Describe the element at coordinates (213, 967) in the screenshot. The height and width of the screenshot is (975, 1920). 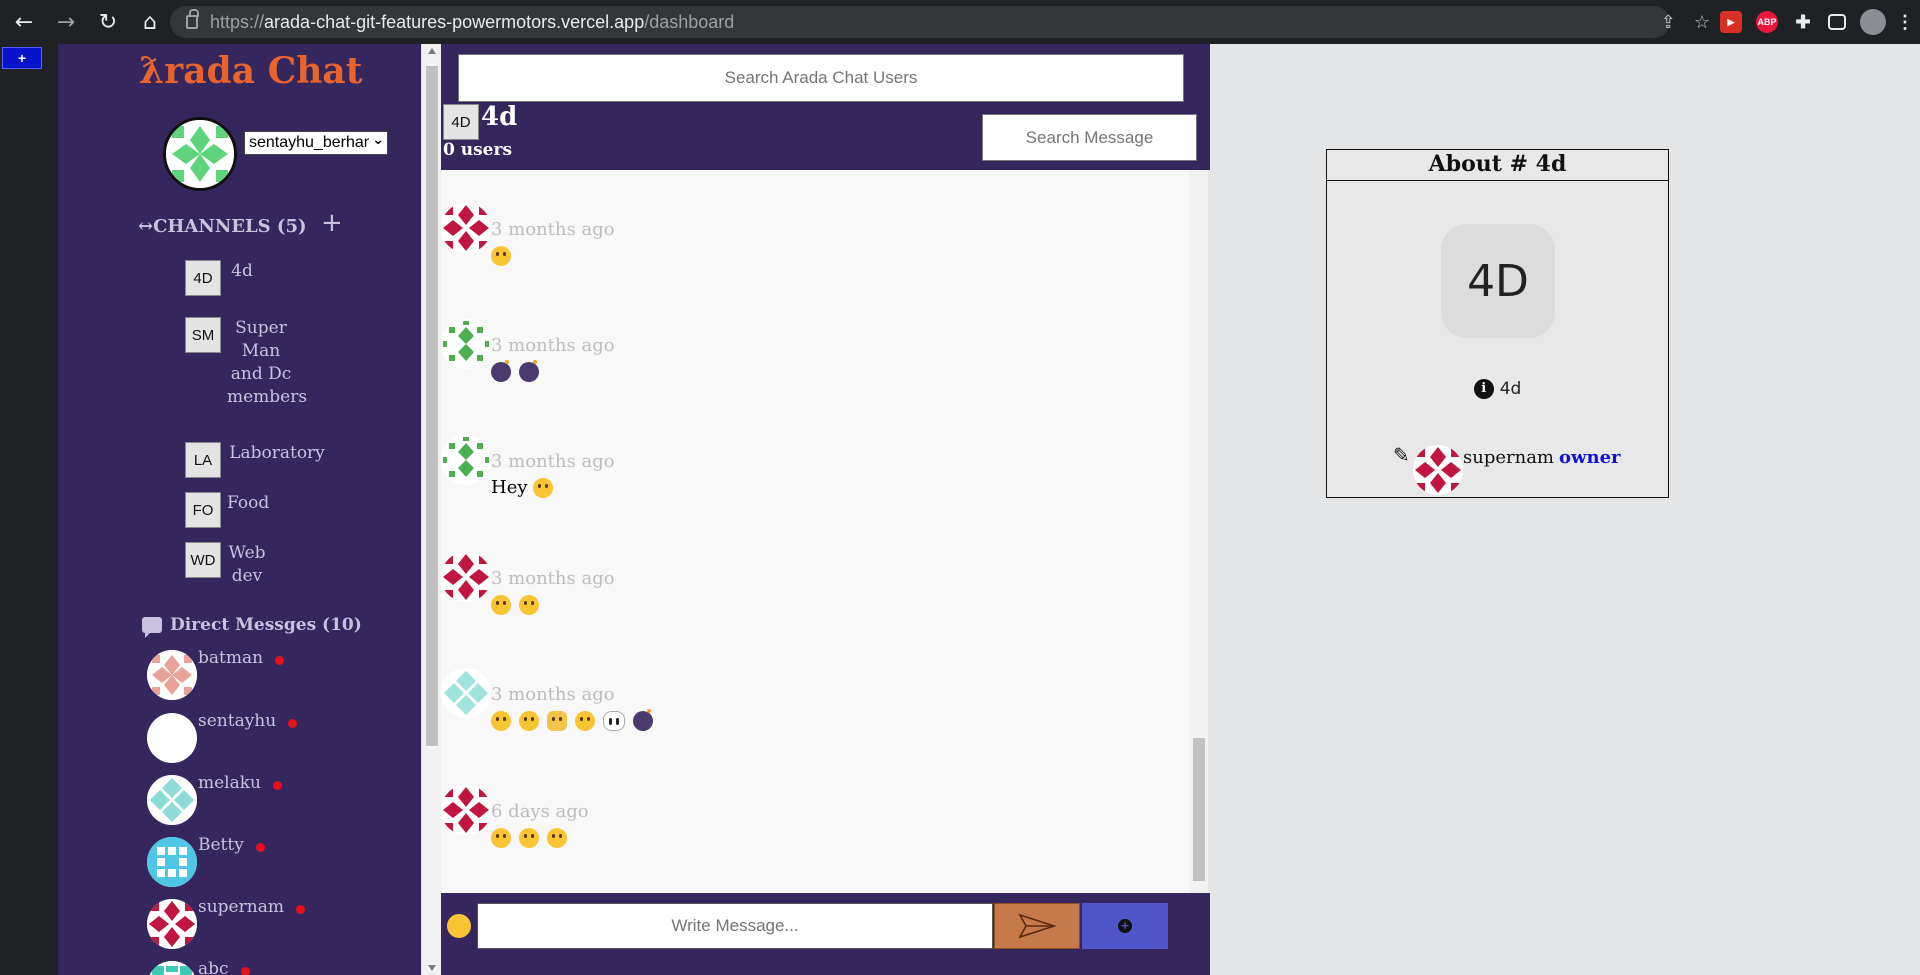
I see `dm-name: abc` at that location.